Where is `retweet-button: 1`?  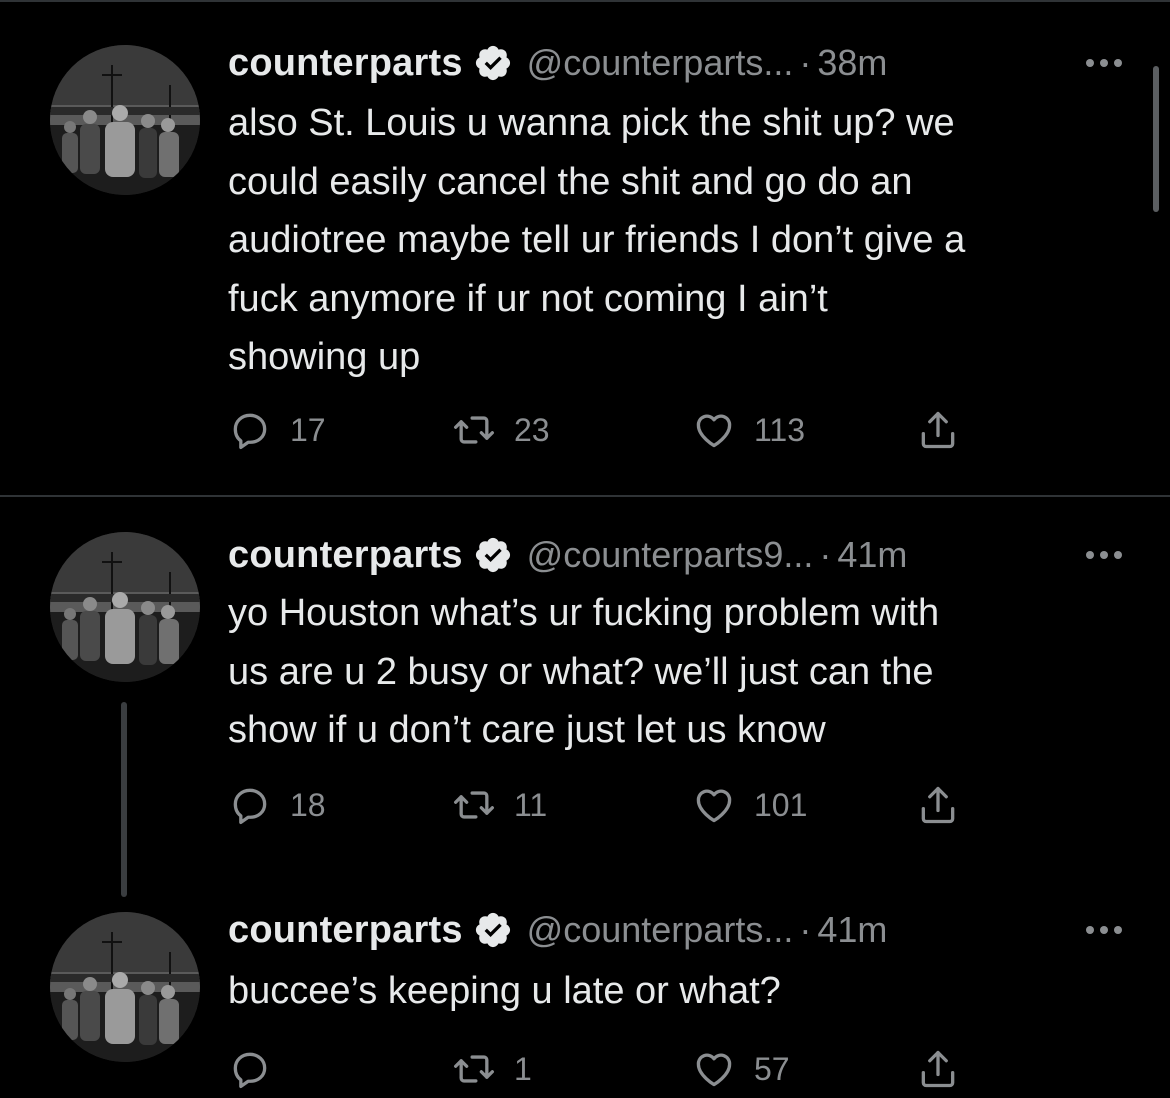
retweet-button: 1 is located at coordinates (492, 1069).